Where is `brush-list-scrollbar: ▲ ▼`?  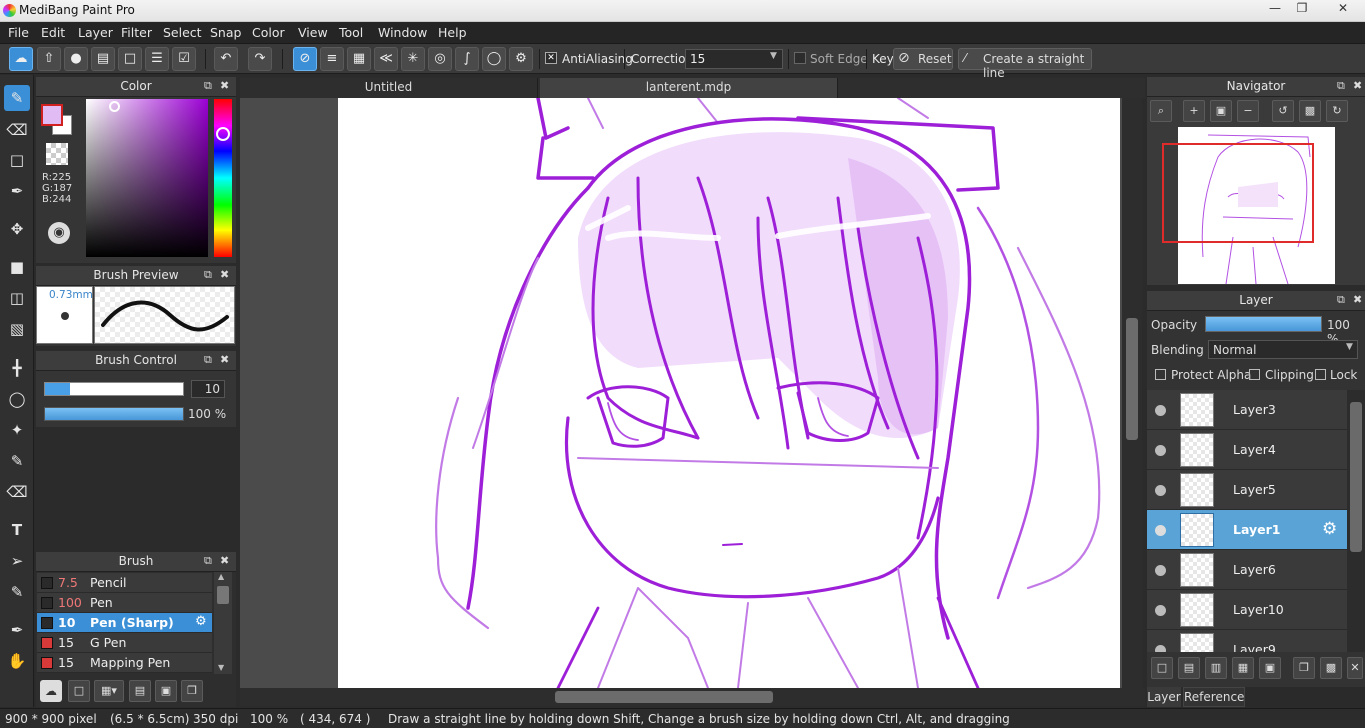
brush-list-scrollbar: ▲ ▼ is located at coordinates (223, 623).